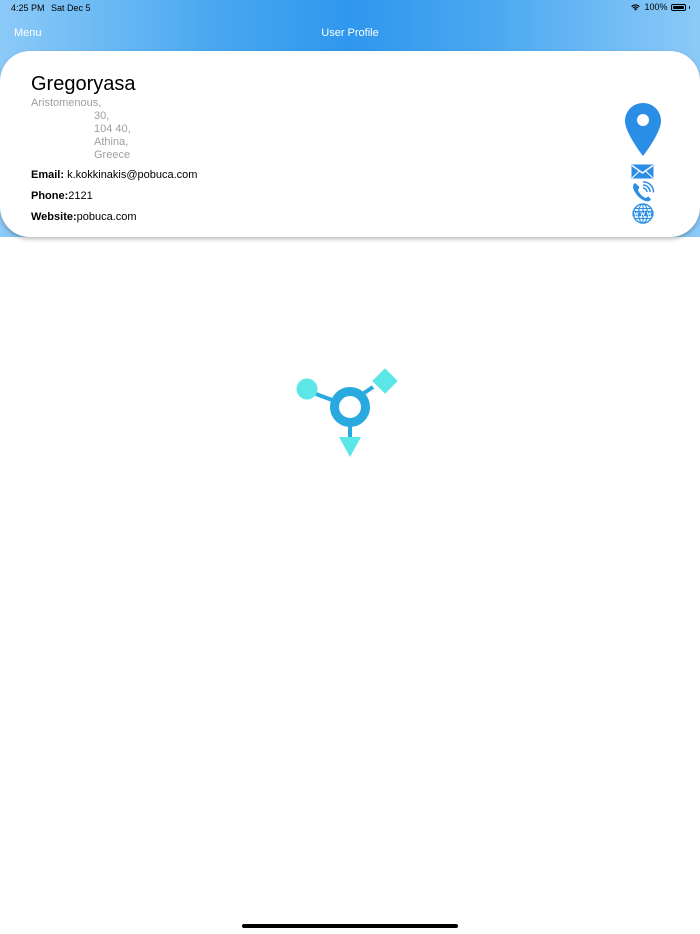  Describe the element at coordinates (107, 217) in the screenshot. I see `website-value: pobuca.com` at that location.